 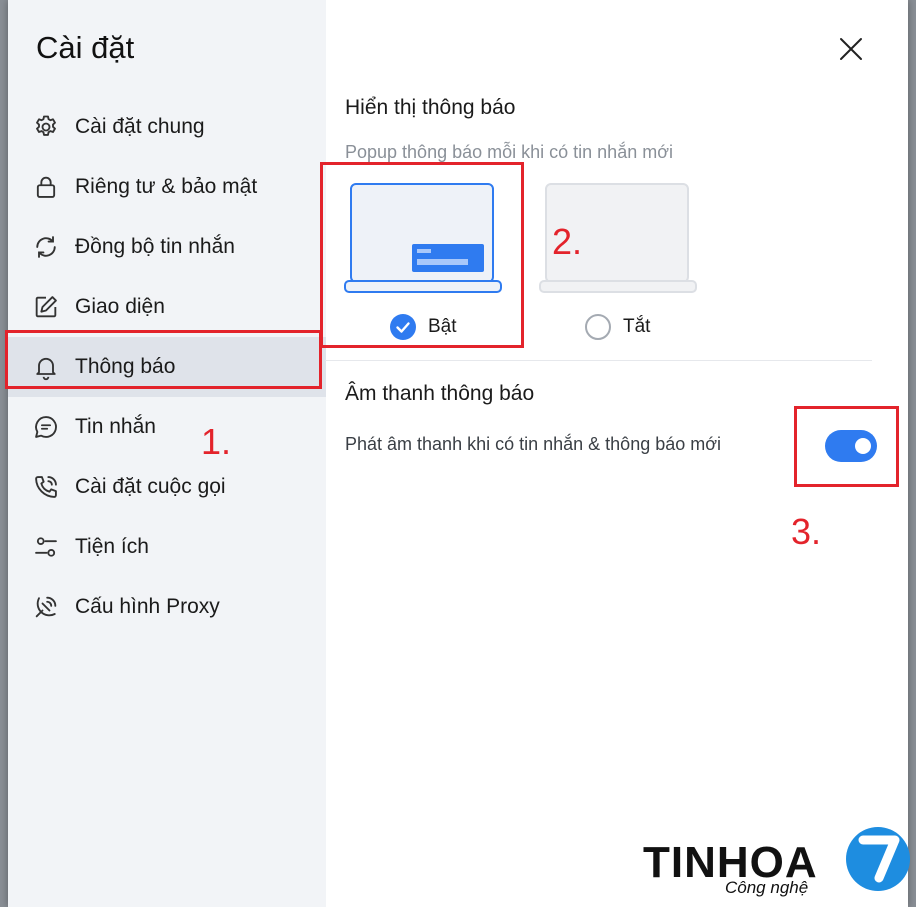 What do you see at coordinates (112, 546) in the screenshot?
I see `sidebar-item-label: Tiện ích` at bounding box center [112, 546].